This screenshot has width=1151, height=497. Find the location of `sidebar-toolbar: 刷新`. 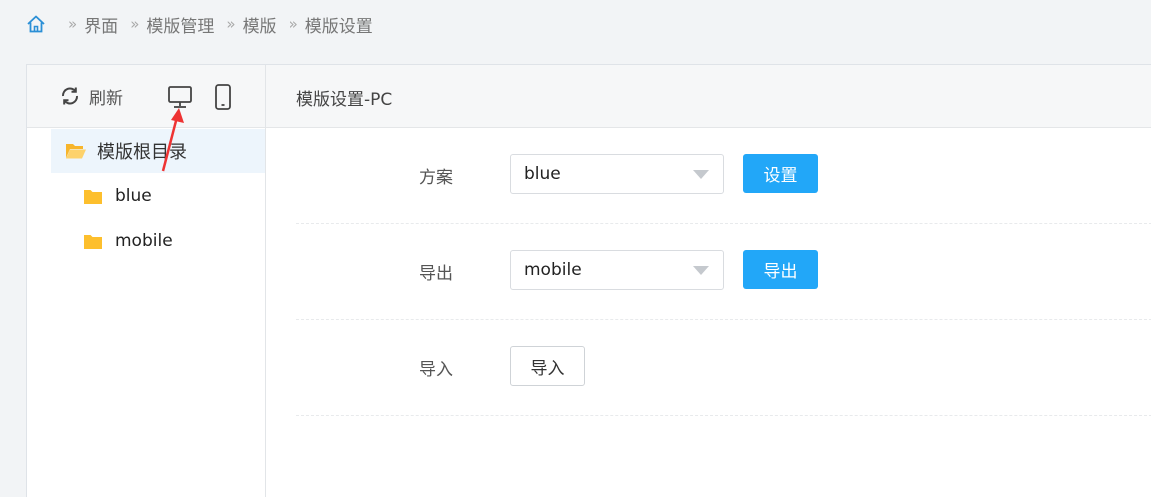

sidebar-toolbar: 刷新 is located at coordinates (146, 96).